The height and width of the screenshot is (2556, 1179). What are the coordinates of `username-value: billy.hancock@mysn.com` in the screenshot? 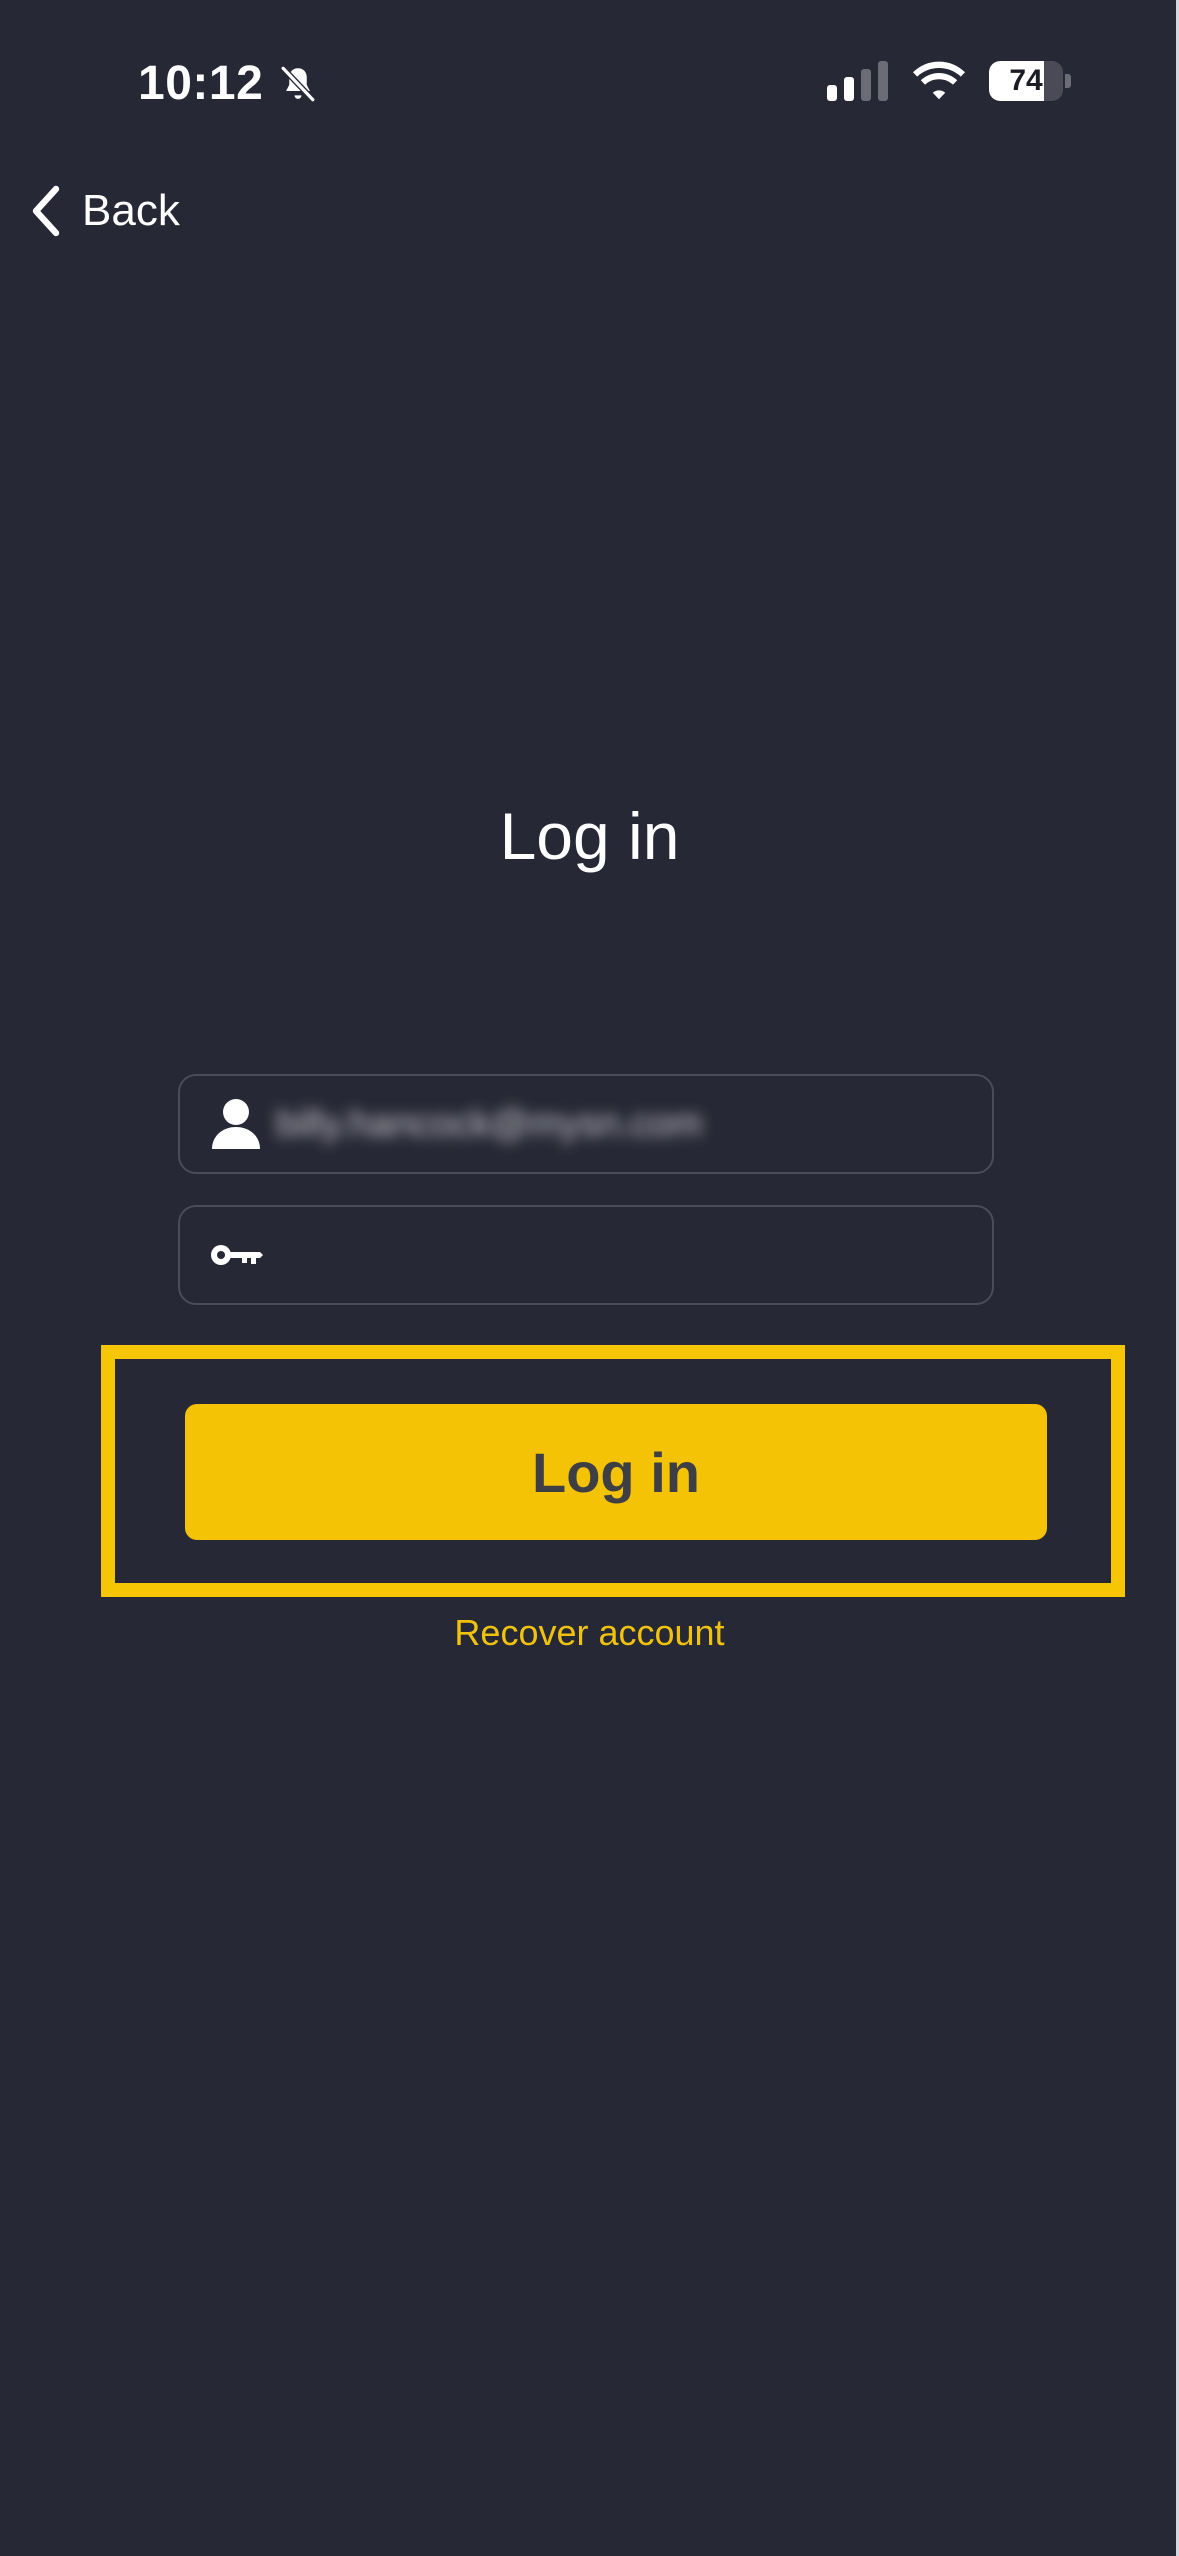 It's located at (622, 1124).